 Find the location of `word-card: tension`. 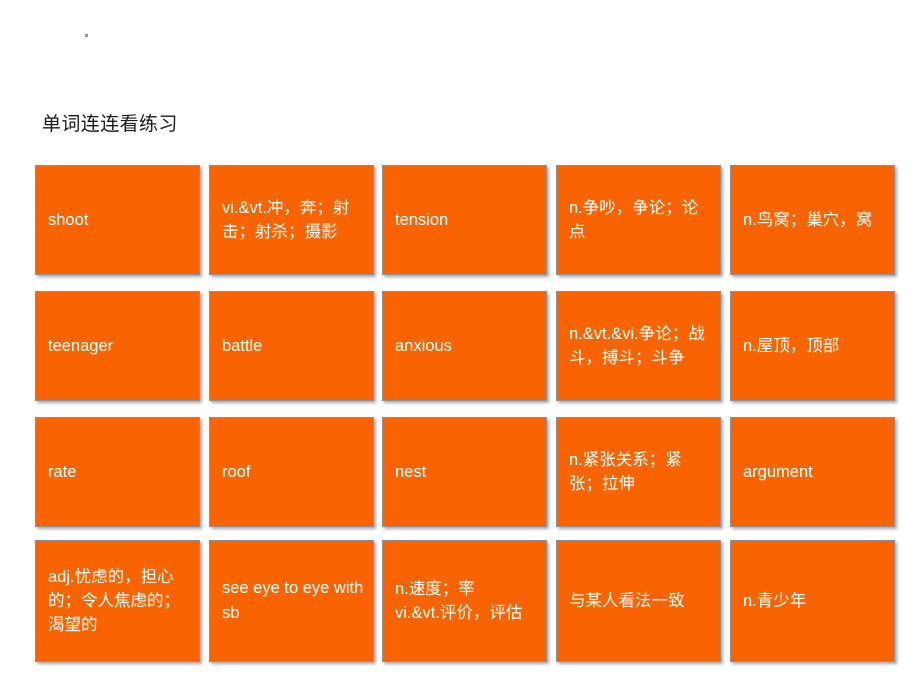

word-card: tension is located at coordinates (464, 220).